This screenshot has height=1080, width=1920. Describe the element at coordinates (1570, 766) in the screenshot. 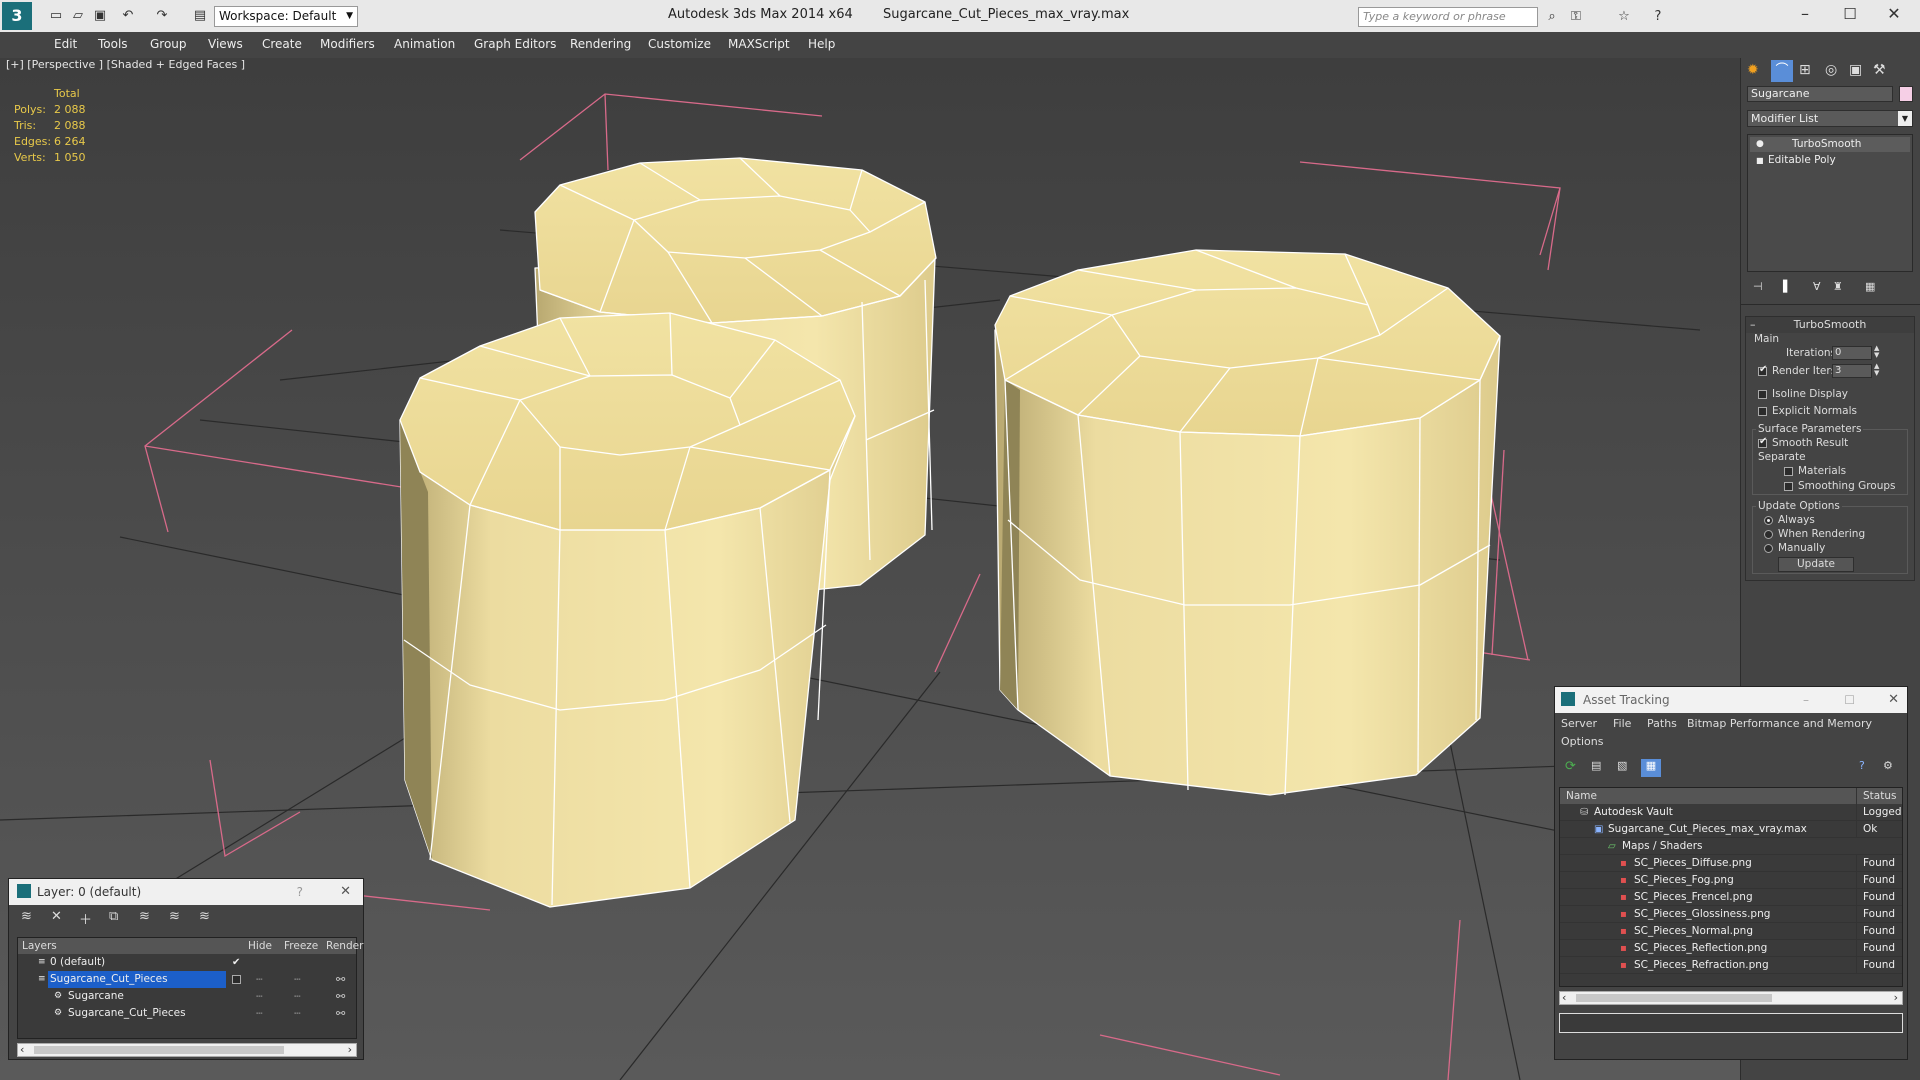

I see `refresh-icon: ⟳` at that location.